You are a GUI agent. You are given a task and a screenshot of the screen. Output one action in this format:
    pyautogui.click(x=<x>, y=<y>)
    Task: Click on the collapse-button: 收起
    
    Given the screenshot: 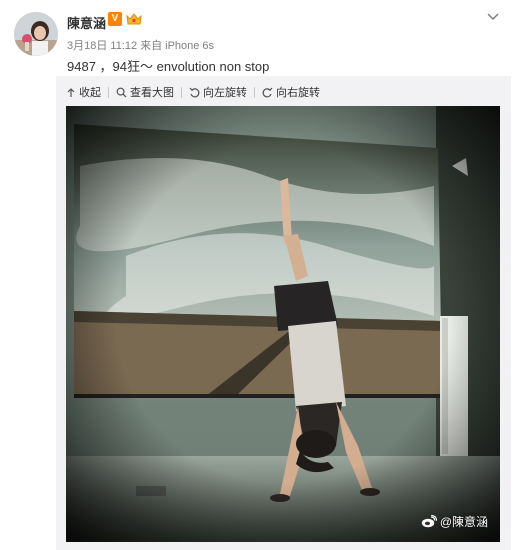 What is the action you would take?
    pyautogui.click(x=83, y=92)
    